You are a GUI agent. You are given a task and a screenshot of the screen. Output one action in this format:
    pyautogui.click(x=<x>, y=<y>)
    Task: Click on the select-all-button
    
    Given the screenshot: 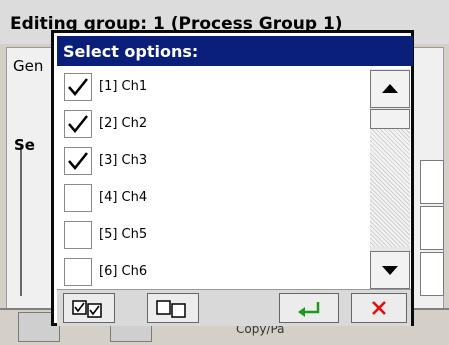 What is the action you would take?
    pyautogui.click(x=89, y=308)
    